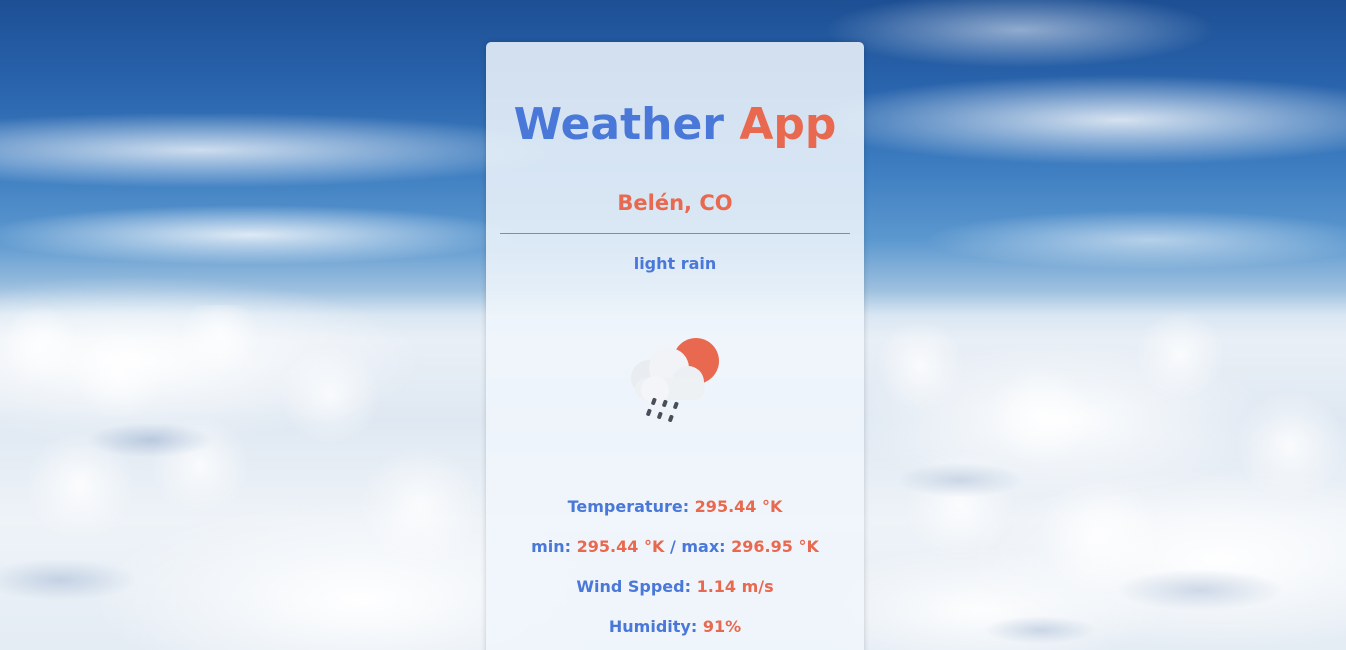 This screenshot has height=650, width=1346. I want to click on min-label: min:, so click(551, 546).